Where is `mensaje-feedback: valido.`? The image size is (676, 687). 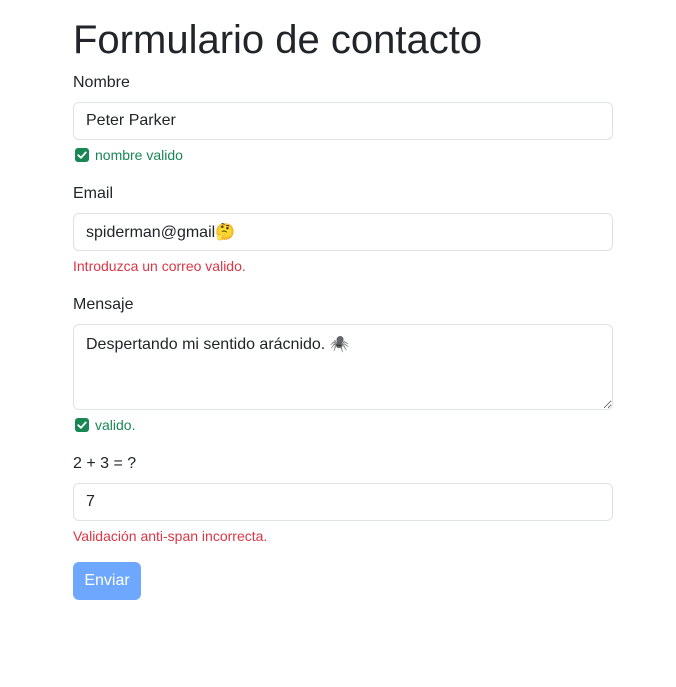
mensaje-feedback: valido. is located at coordinates (104, 425).